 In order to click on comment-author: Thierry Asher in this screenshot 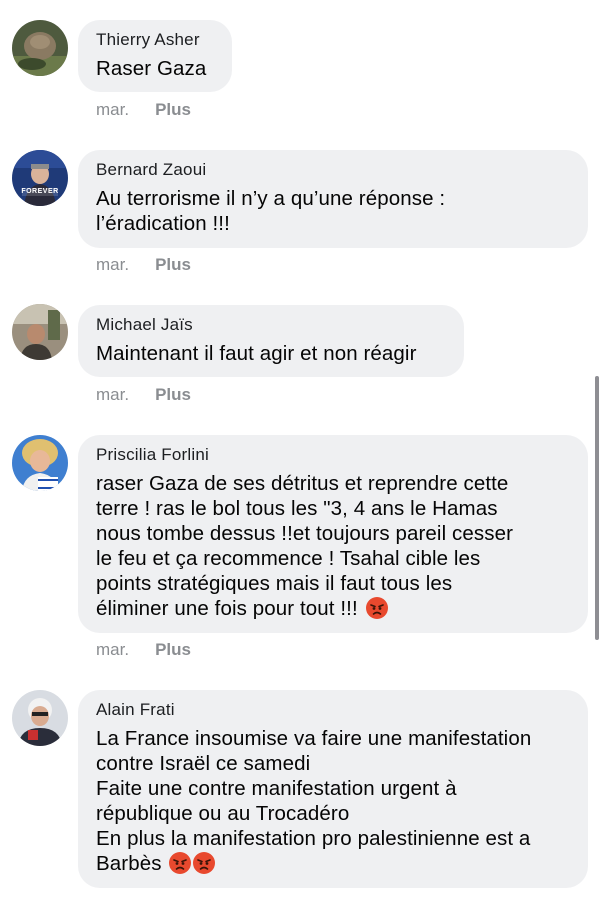, I will do `click(155, 40)`.